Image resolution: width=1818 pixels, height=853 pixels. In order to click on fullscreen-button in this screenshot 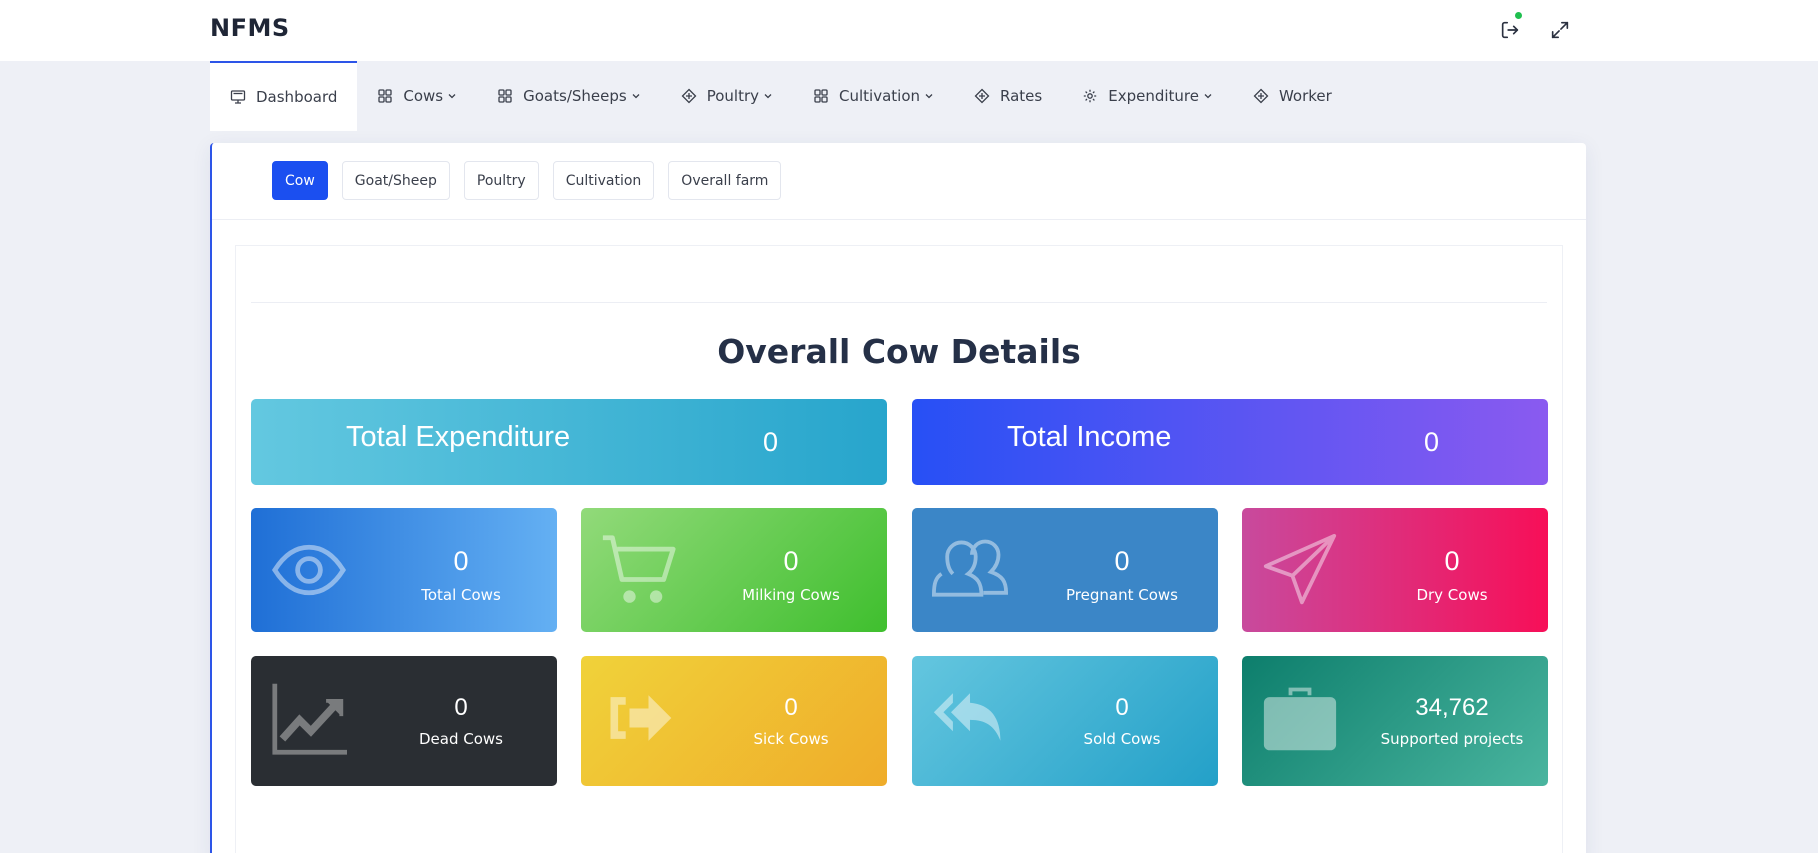, I will do `click(1560, 30)`.